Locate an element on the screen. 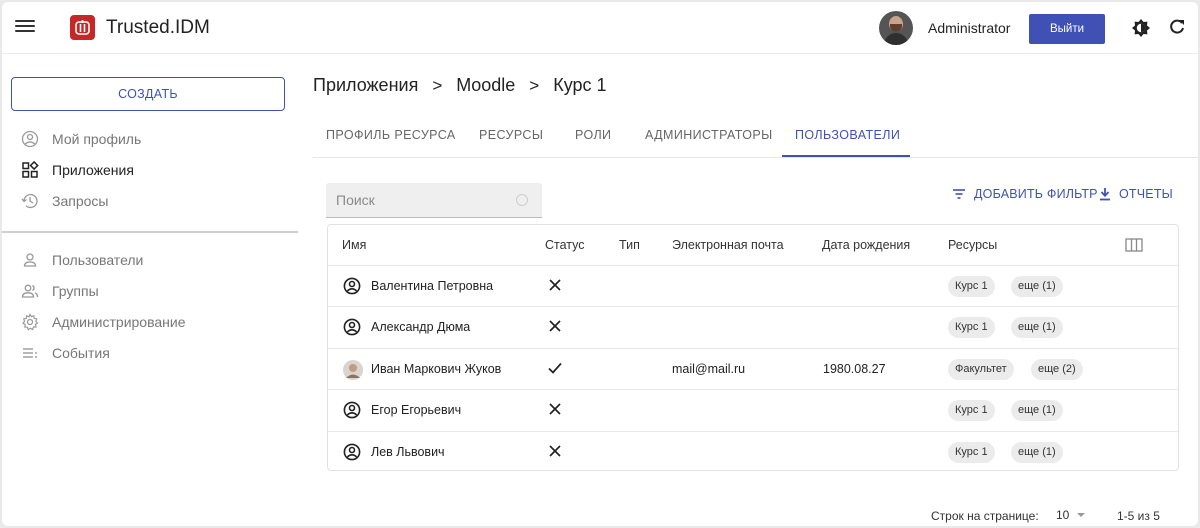 Image resolution: width=1200 pixels, height=528 pixels. app-logo-icon is located at coordinates (82, 27).